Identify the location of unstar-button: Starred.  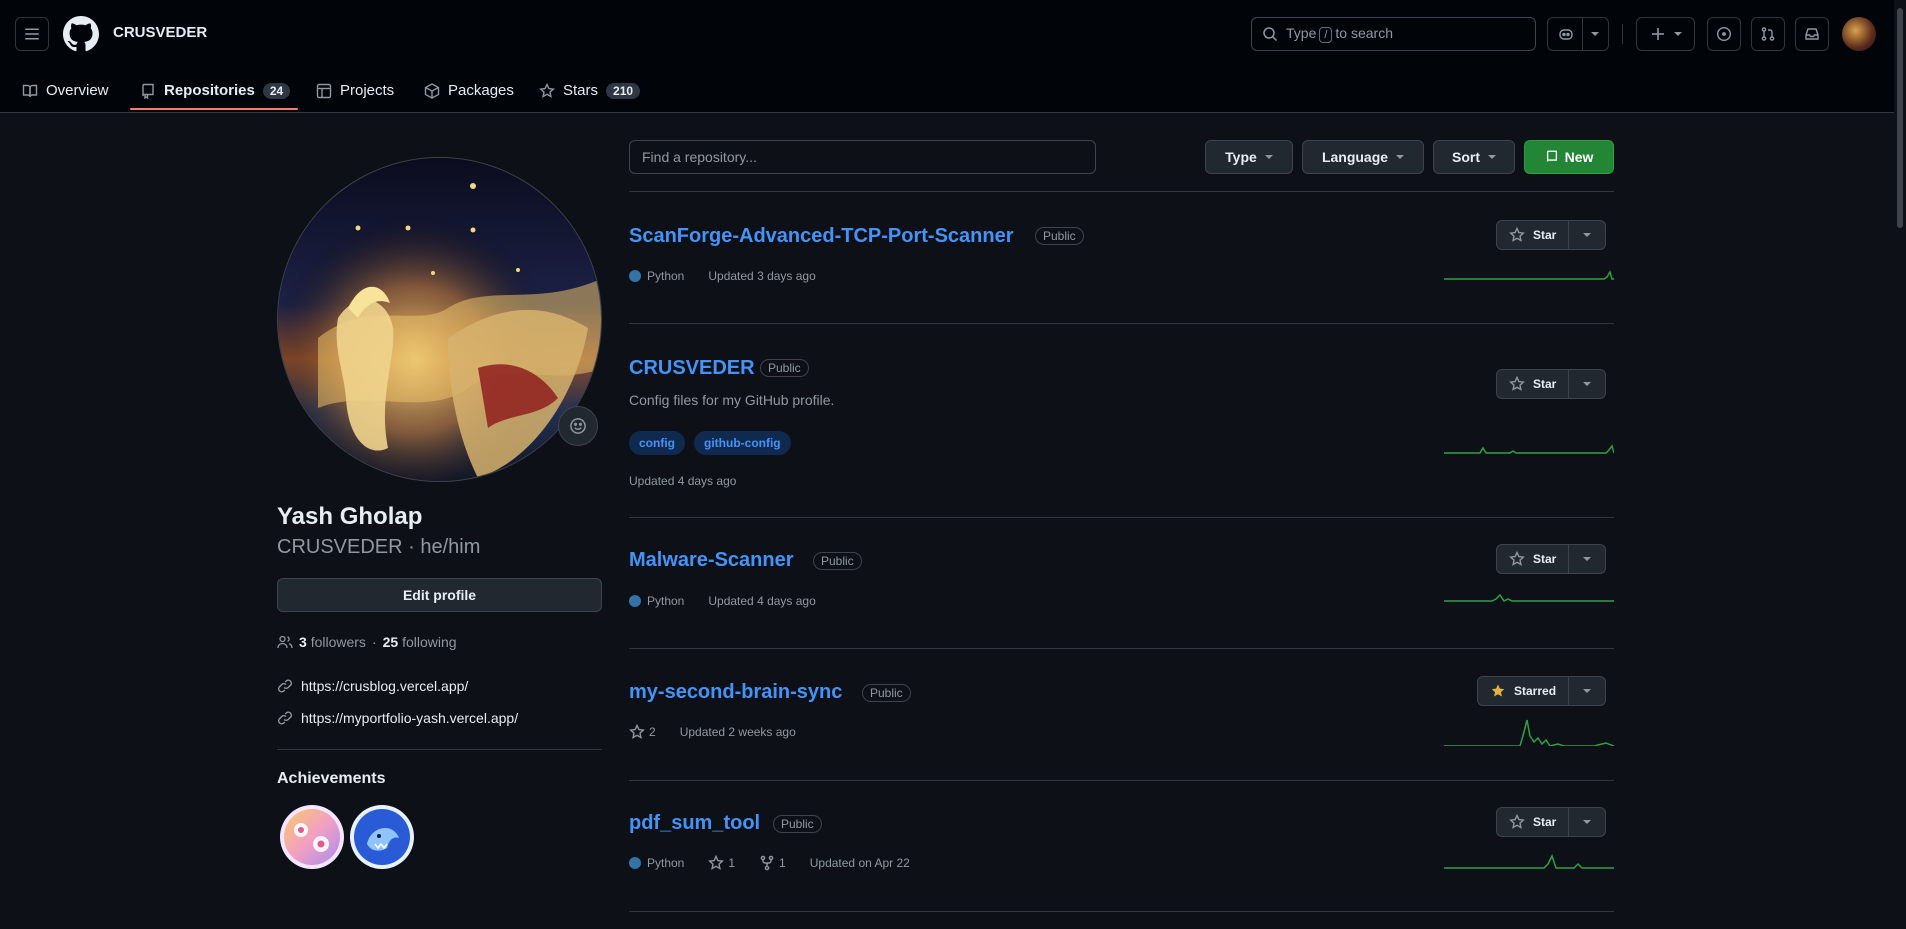
(1524, 691).